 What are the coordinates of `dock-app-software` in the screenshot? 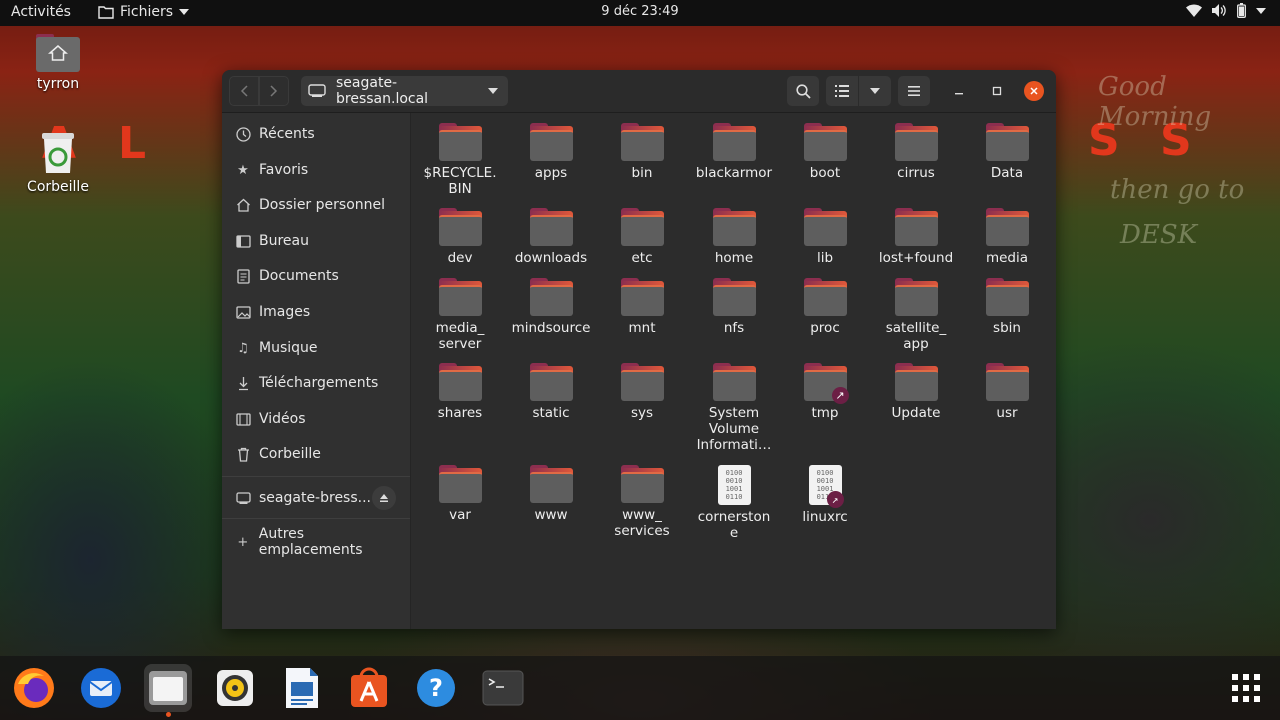 It's located at (369, 688).